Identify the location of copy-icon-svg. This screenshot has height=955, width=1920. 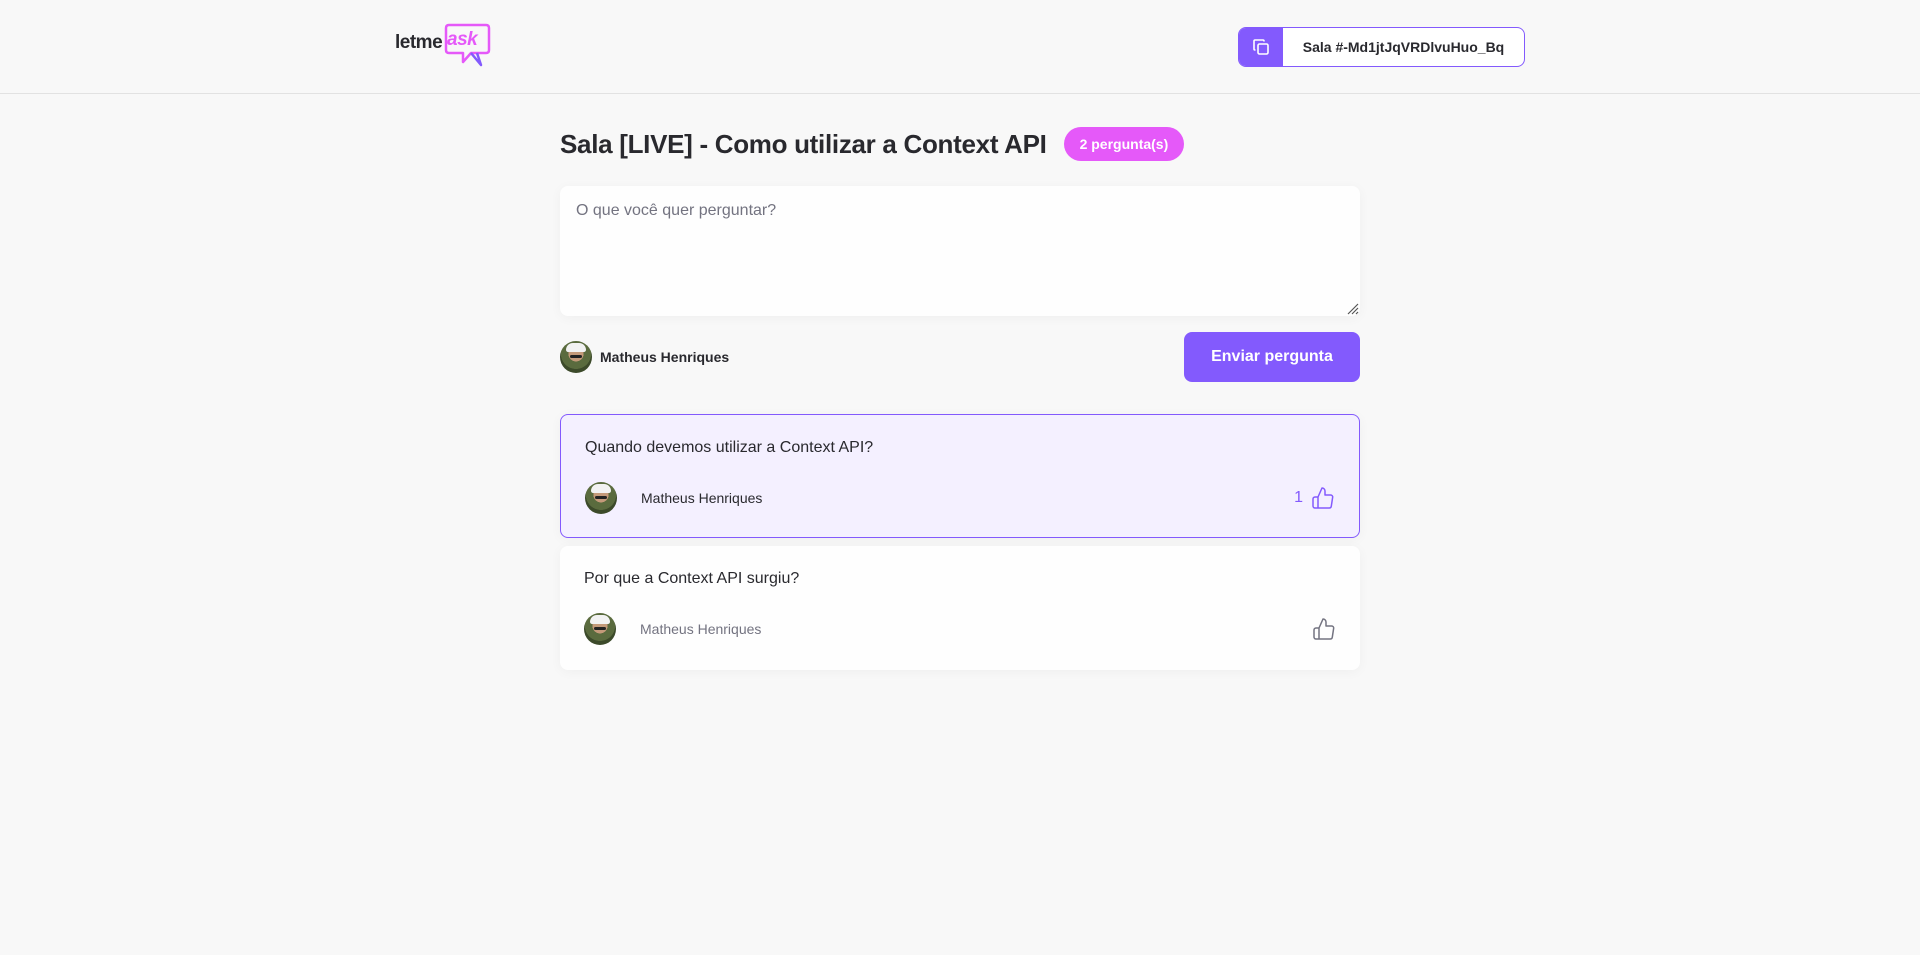
(1261, 47).